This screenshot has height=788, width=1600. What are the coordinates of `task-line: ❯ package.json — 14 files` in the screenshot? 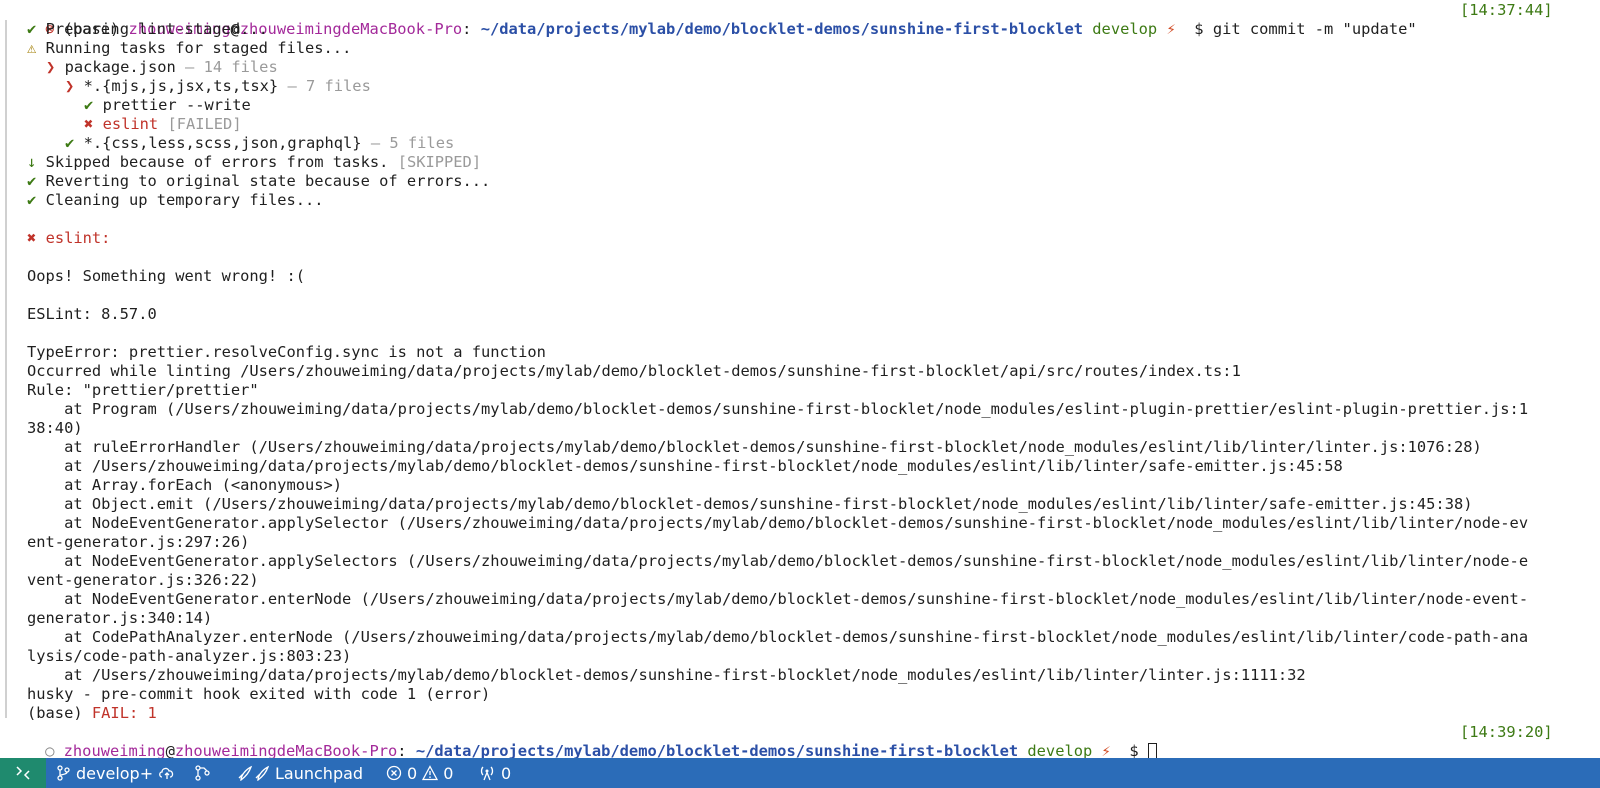 It's located at (162, 67).